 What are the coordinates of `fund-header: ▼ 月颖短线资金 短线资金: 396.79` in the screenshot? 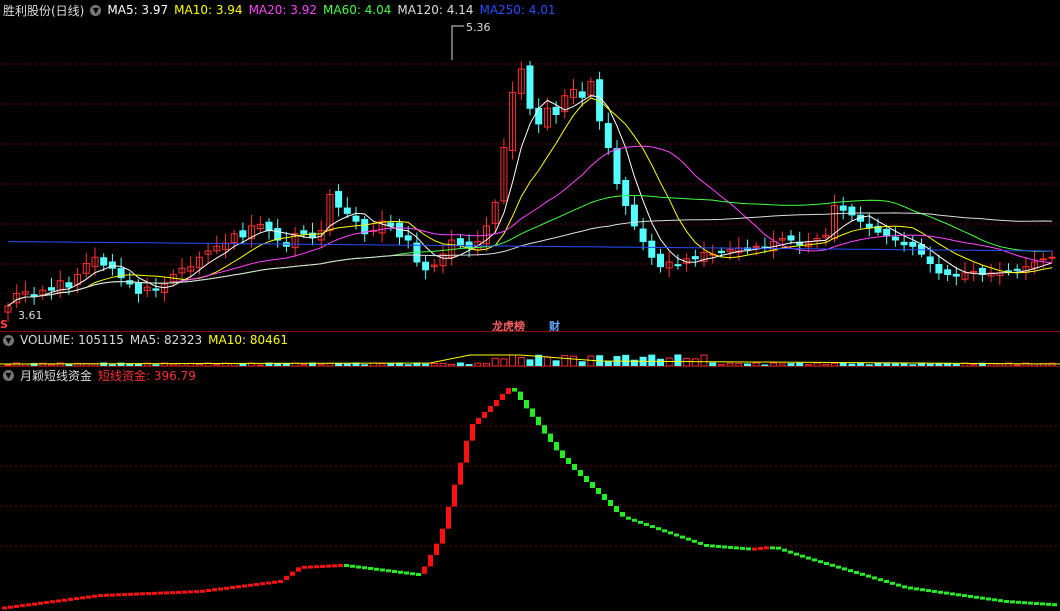 It's located at (102, 375).